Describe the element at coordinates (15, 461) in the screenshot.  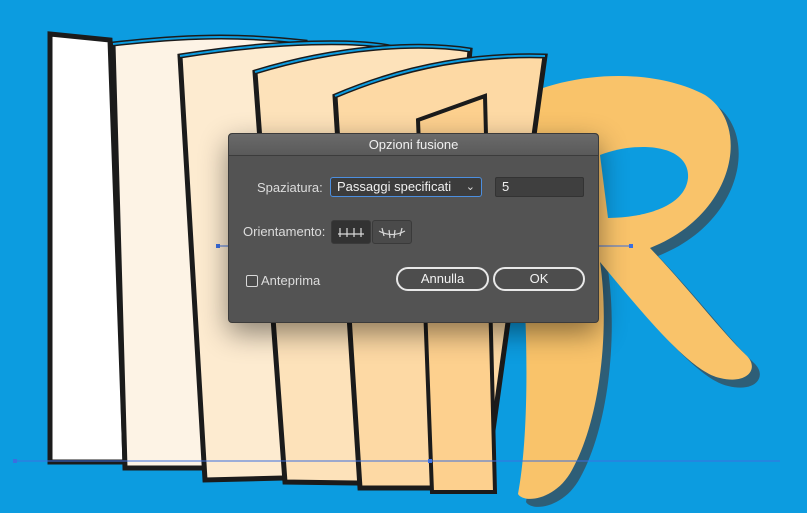
I see `anchor-point-left` at that location.